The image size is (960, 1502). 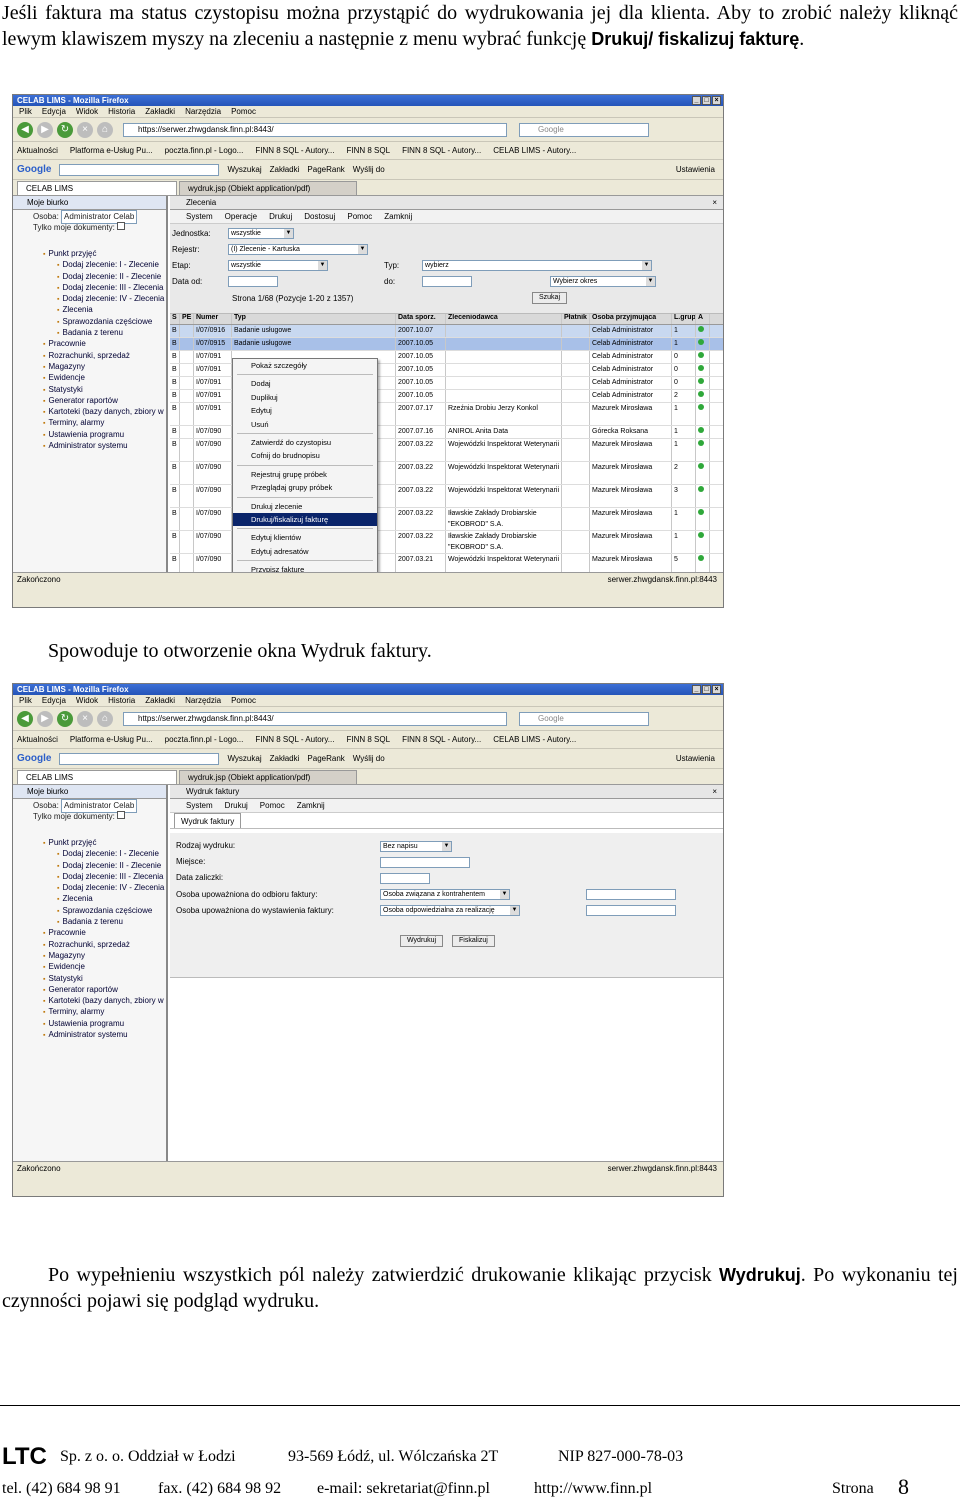 What do you see at coordinates (305, 397) in the screenshot?
I see `context-menu-item: Duplikuj` at bounding box center [305, 397].